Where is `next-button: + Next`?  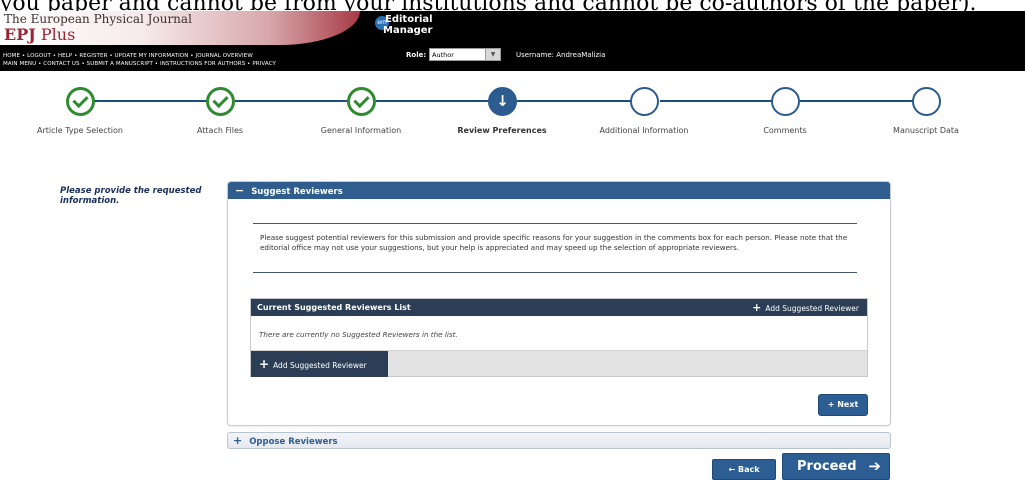
next-button: + Next is located at coordinates (843, 405).